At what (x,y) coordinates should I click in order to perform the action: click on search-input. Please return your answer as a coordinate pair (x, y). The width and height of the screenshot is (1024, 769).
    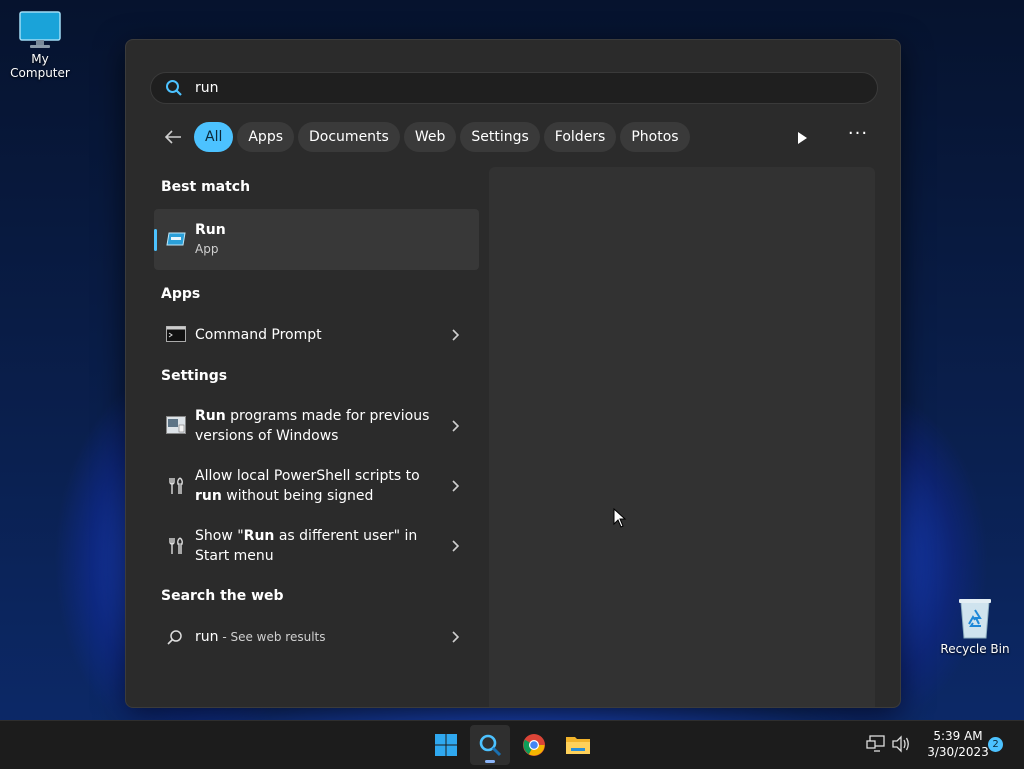
    Looking at the image, I should click on (495, 88).